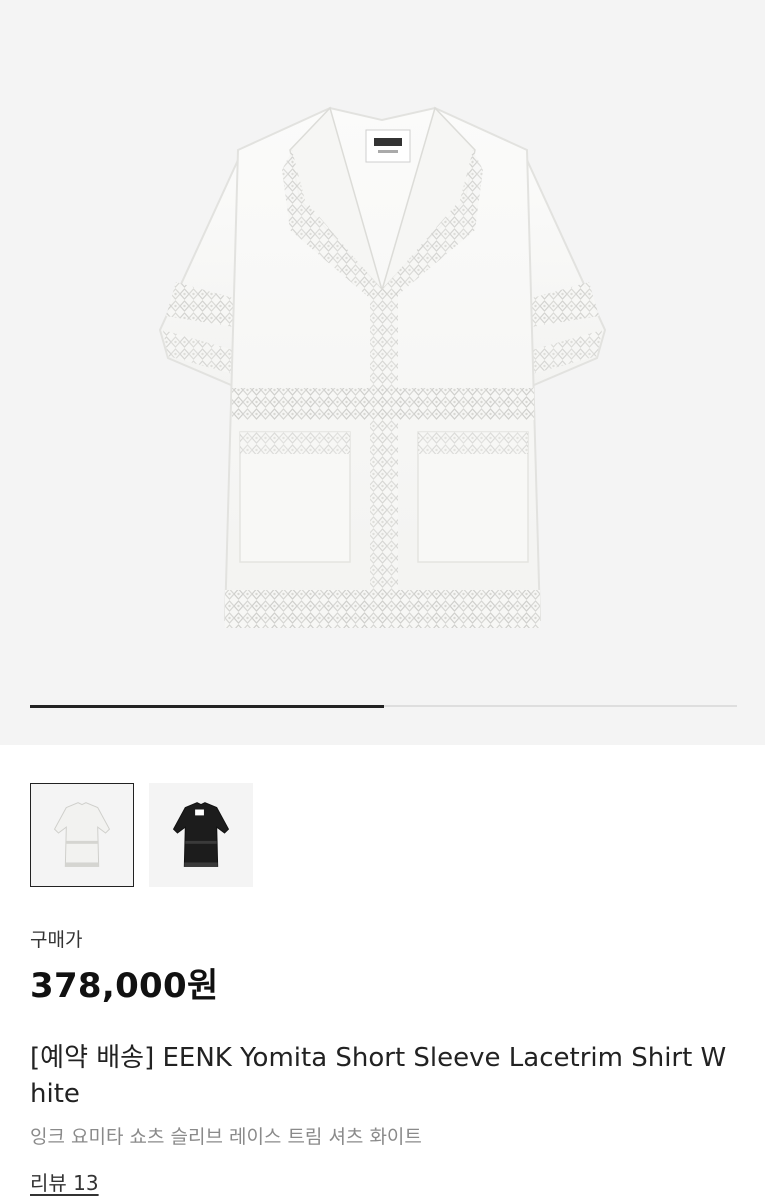 Image resolution: width=765 pixels, height=1200 pixels. I want to click on black-shirt-thumbnail-icon, so click(201, 834).